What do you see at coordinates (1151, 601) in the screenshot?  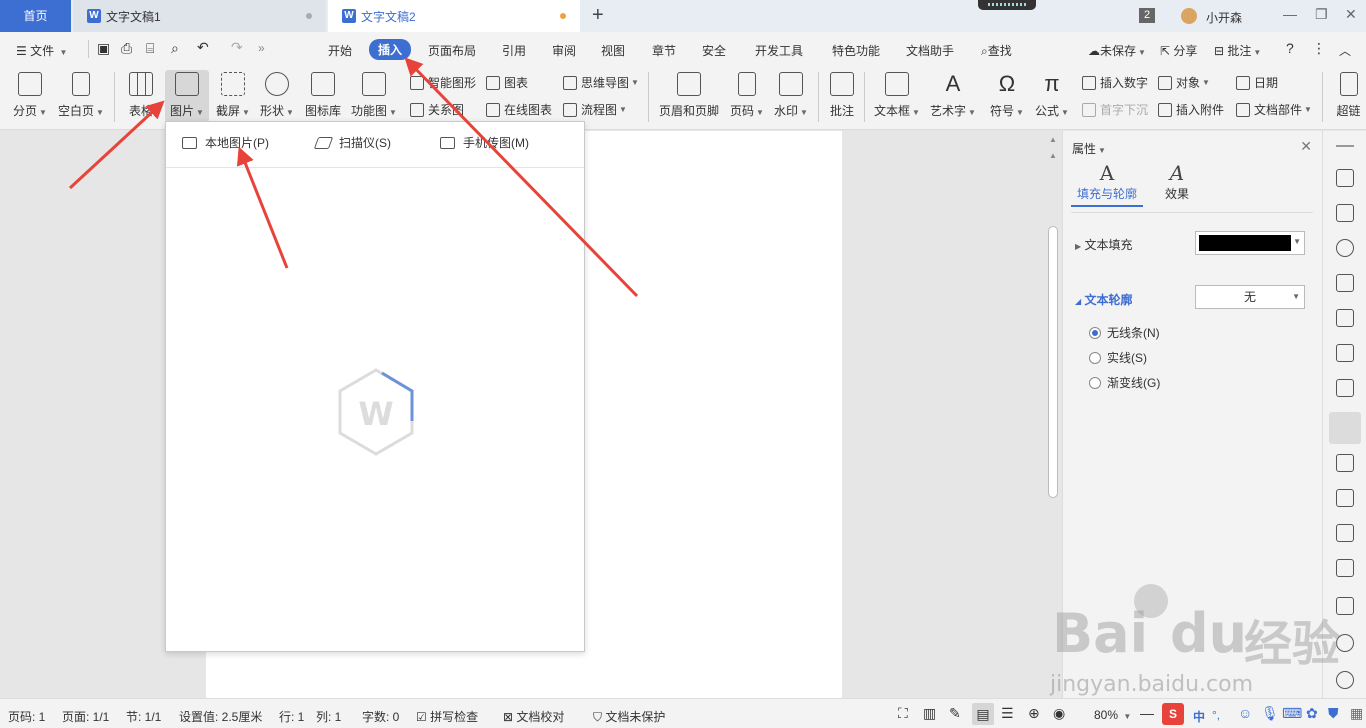 I see `paw-icon` at bounding box center [1151, 601].